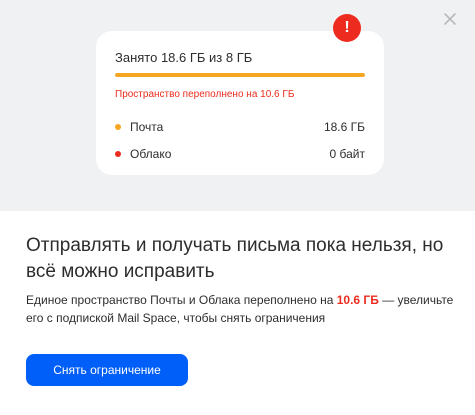  I want to click on overflow-amount: 10.6 ГБ, so click(357, 300).